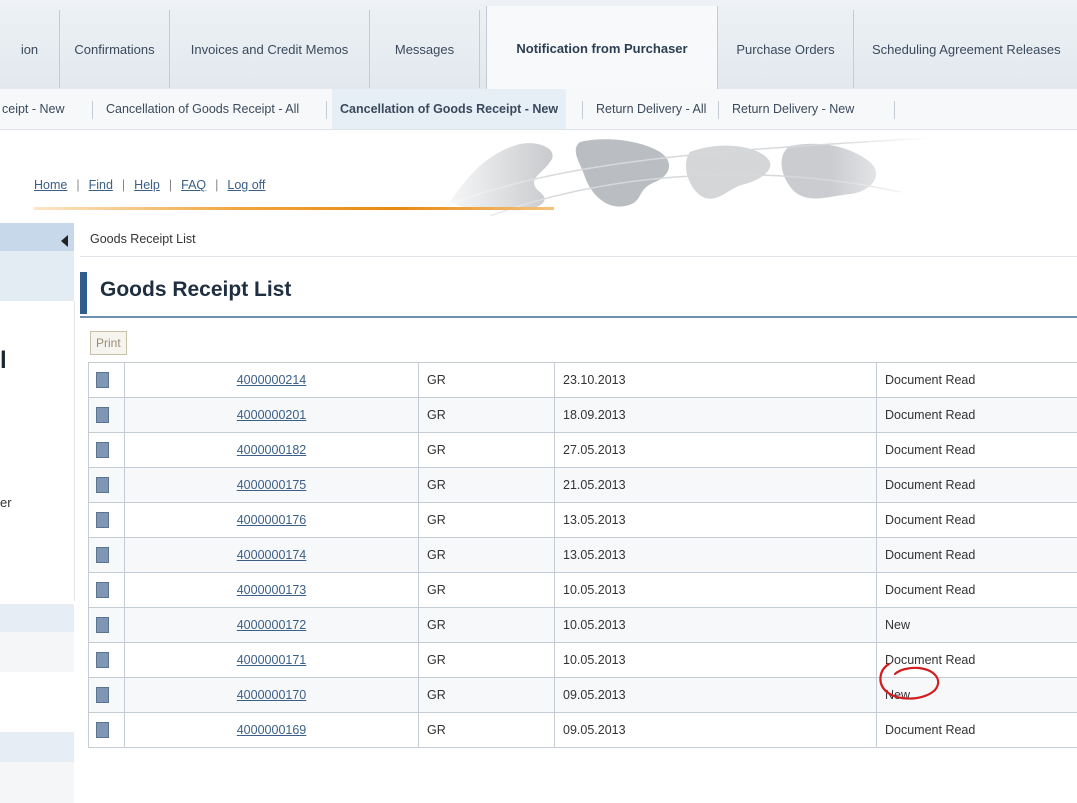 This screenshot has height=803, width=1077. Describe the element at coordinates (272, 590) in the screenshot. I see `document-number-link: 4000000173` at that location.